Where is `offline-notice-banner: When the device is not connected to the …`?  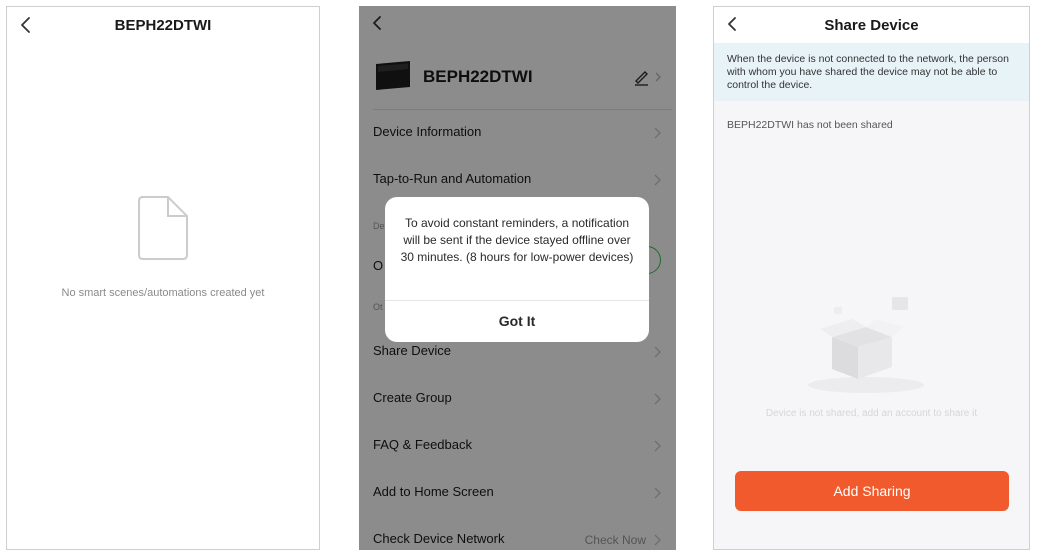
offline-notice-banner: When the device is not connected to the … is located at coordinates (871, 72).